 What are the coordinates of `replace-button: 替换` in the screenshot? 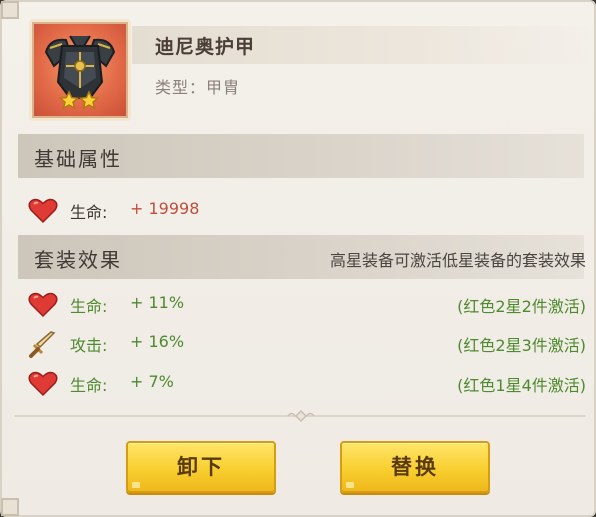 It's located at (415, 467).